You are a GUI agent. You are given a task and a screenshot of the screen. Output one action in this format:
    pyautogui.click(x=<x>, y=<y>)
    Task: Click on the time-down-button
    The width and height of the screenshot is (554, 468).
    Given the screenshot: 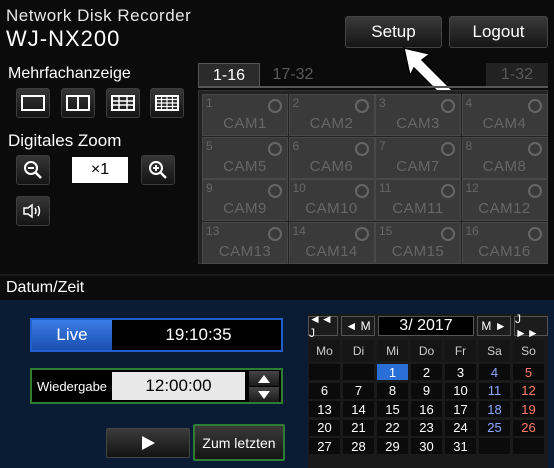 What is the action you would take?
    pyautogui.click(x=264, y=394)
    